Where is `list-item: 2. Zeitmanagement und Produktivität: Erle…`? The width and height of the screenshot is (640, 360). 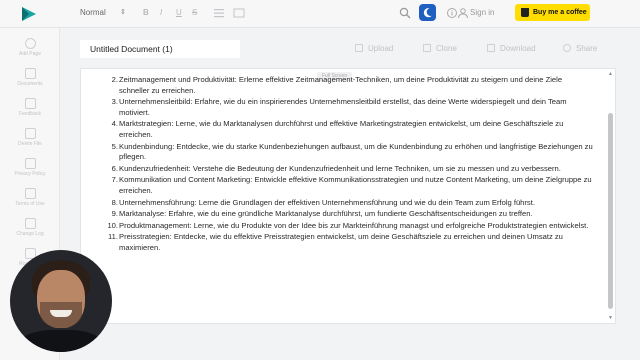 list-item: 2. Zeitmanagement und Produktivität: Erle… is located at coordinates (337, 85).